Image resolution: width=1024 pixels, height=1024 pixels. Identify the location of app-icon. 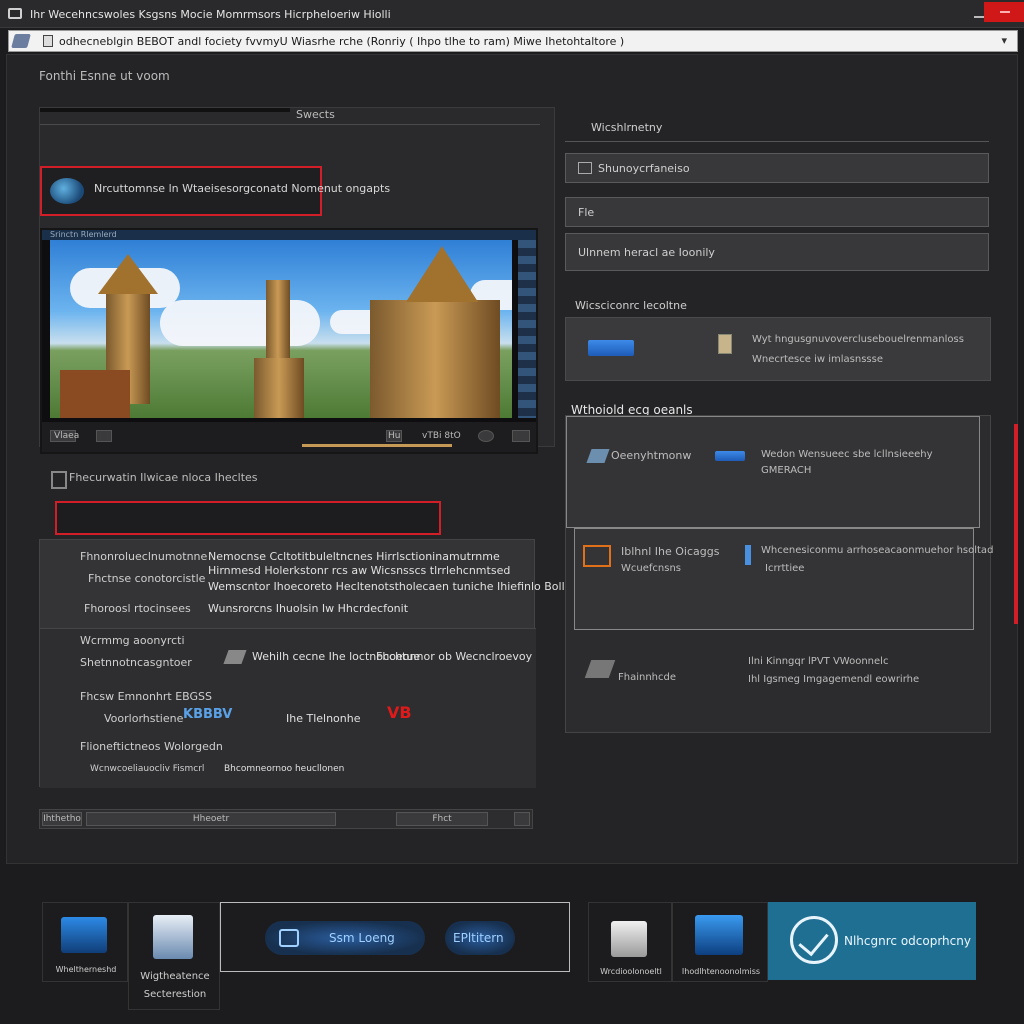
(15, 13).